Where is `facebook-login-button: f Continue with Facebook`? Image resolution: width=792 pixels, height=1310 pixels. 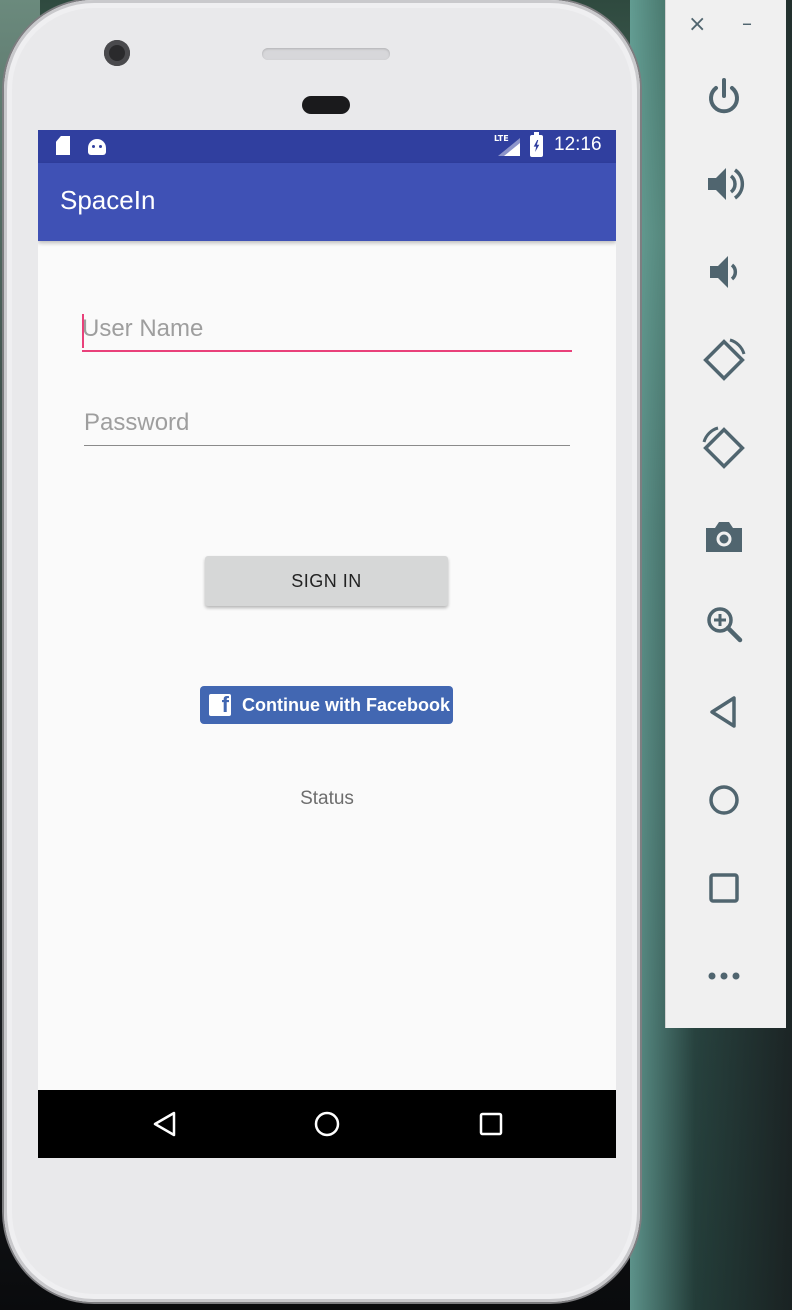 facebook-login-button: f Continue with Facebook is located at coordinates (326, 705).